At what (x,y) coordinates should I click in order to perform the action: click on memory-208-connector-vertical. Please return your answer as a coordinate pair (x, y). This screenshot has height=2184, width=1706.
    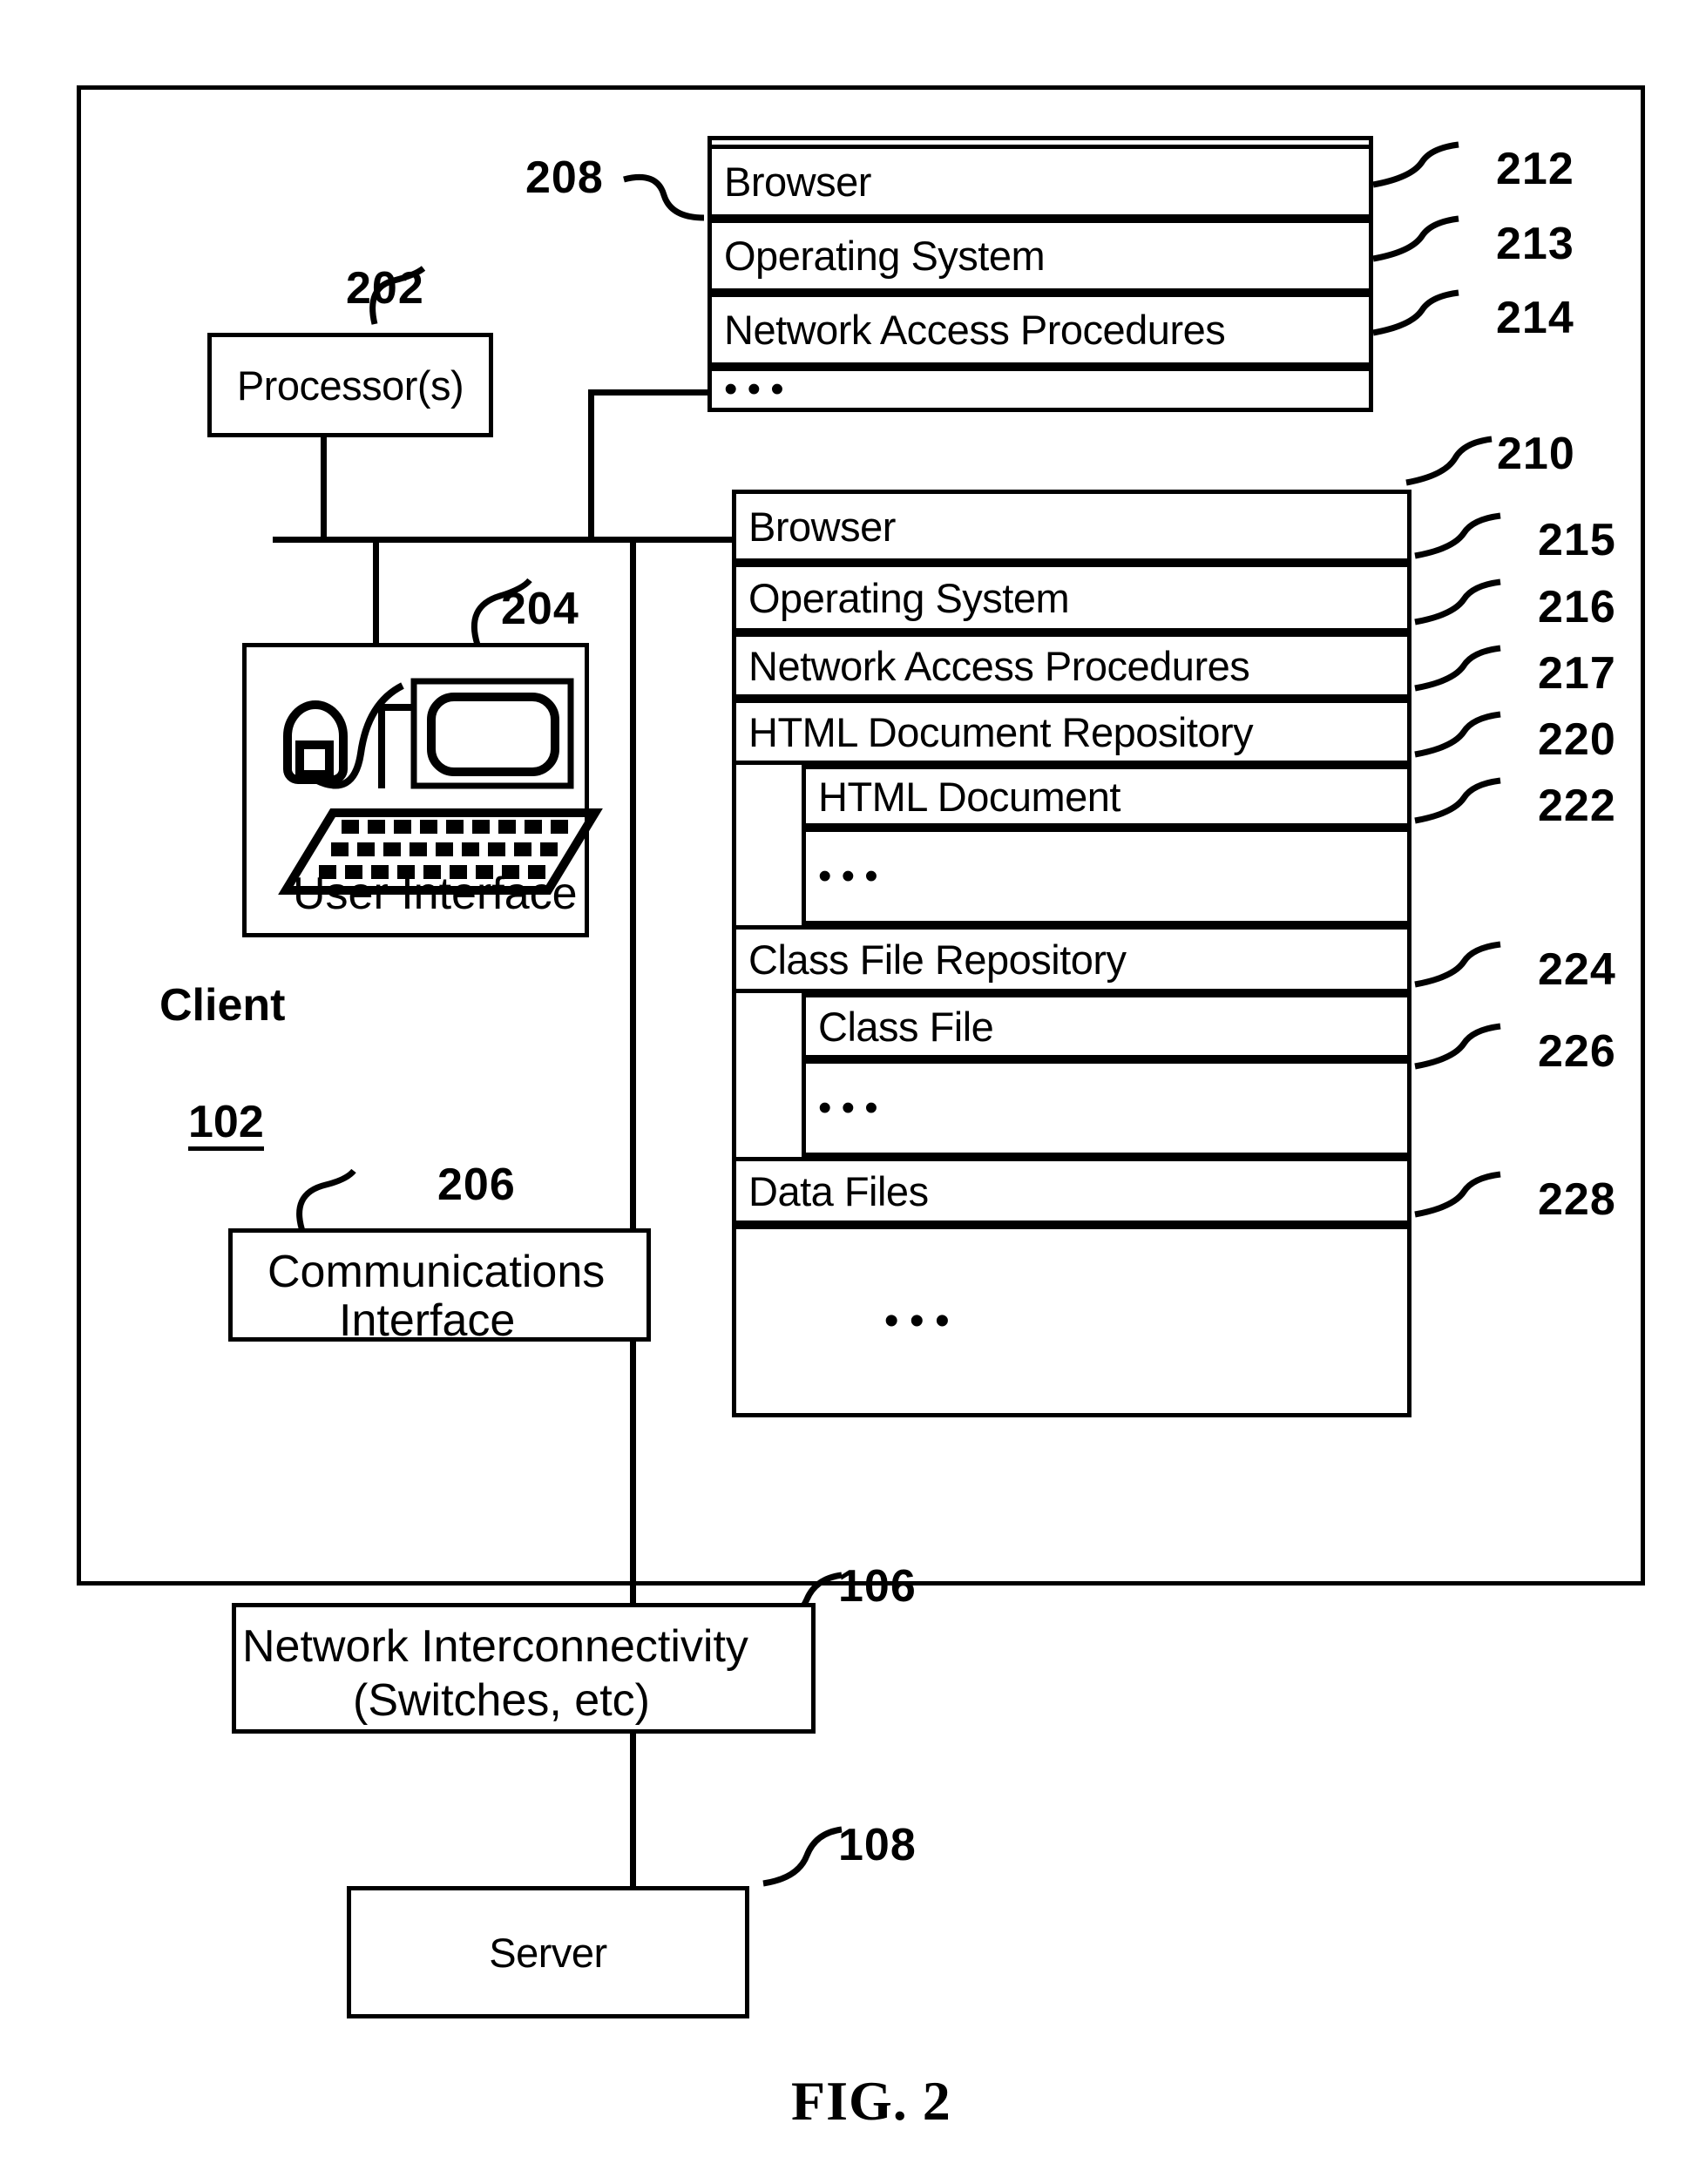
    Looking at the image, I should click on (591, 466).